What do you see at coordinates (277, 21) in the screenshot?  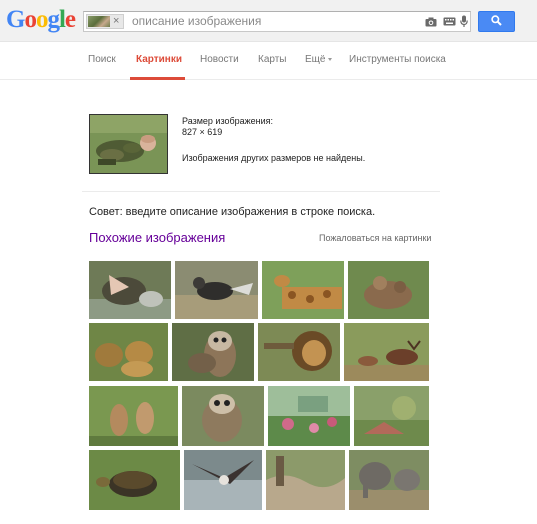 I see `search-input: × описание изображения` at bounding box center [277, 21].